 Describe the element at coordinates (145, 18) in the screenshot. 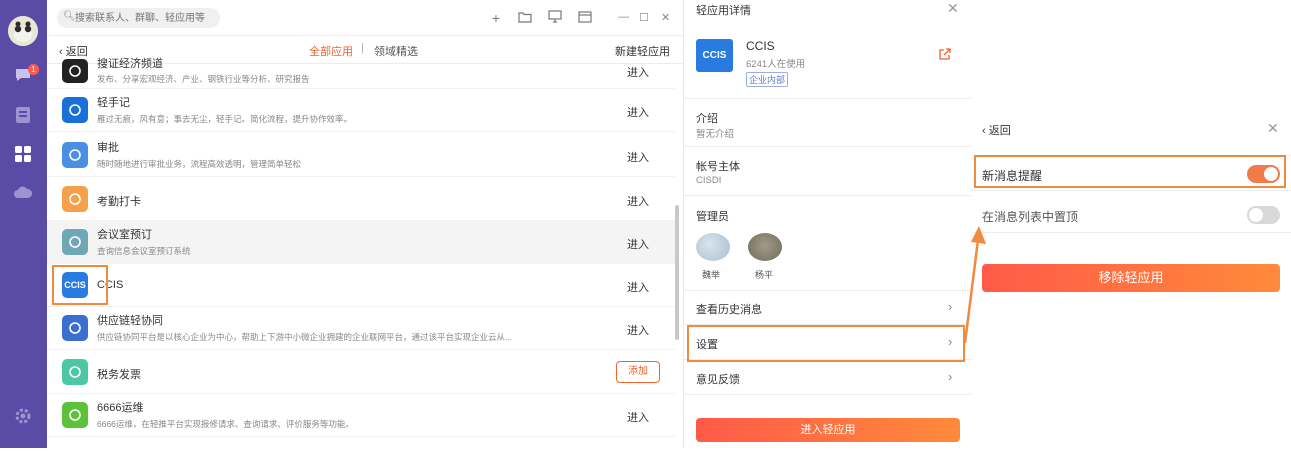

I see `search-input` at that location.